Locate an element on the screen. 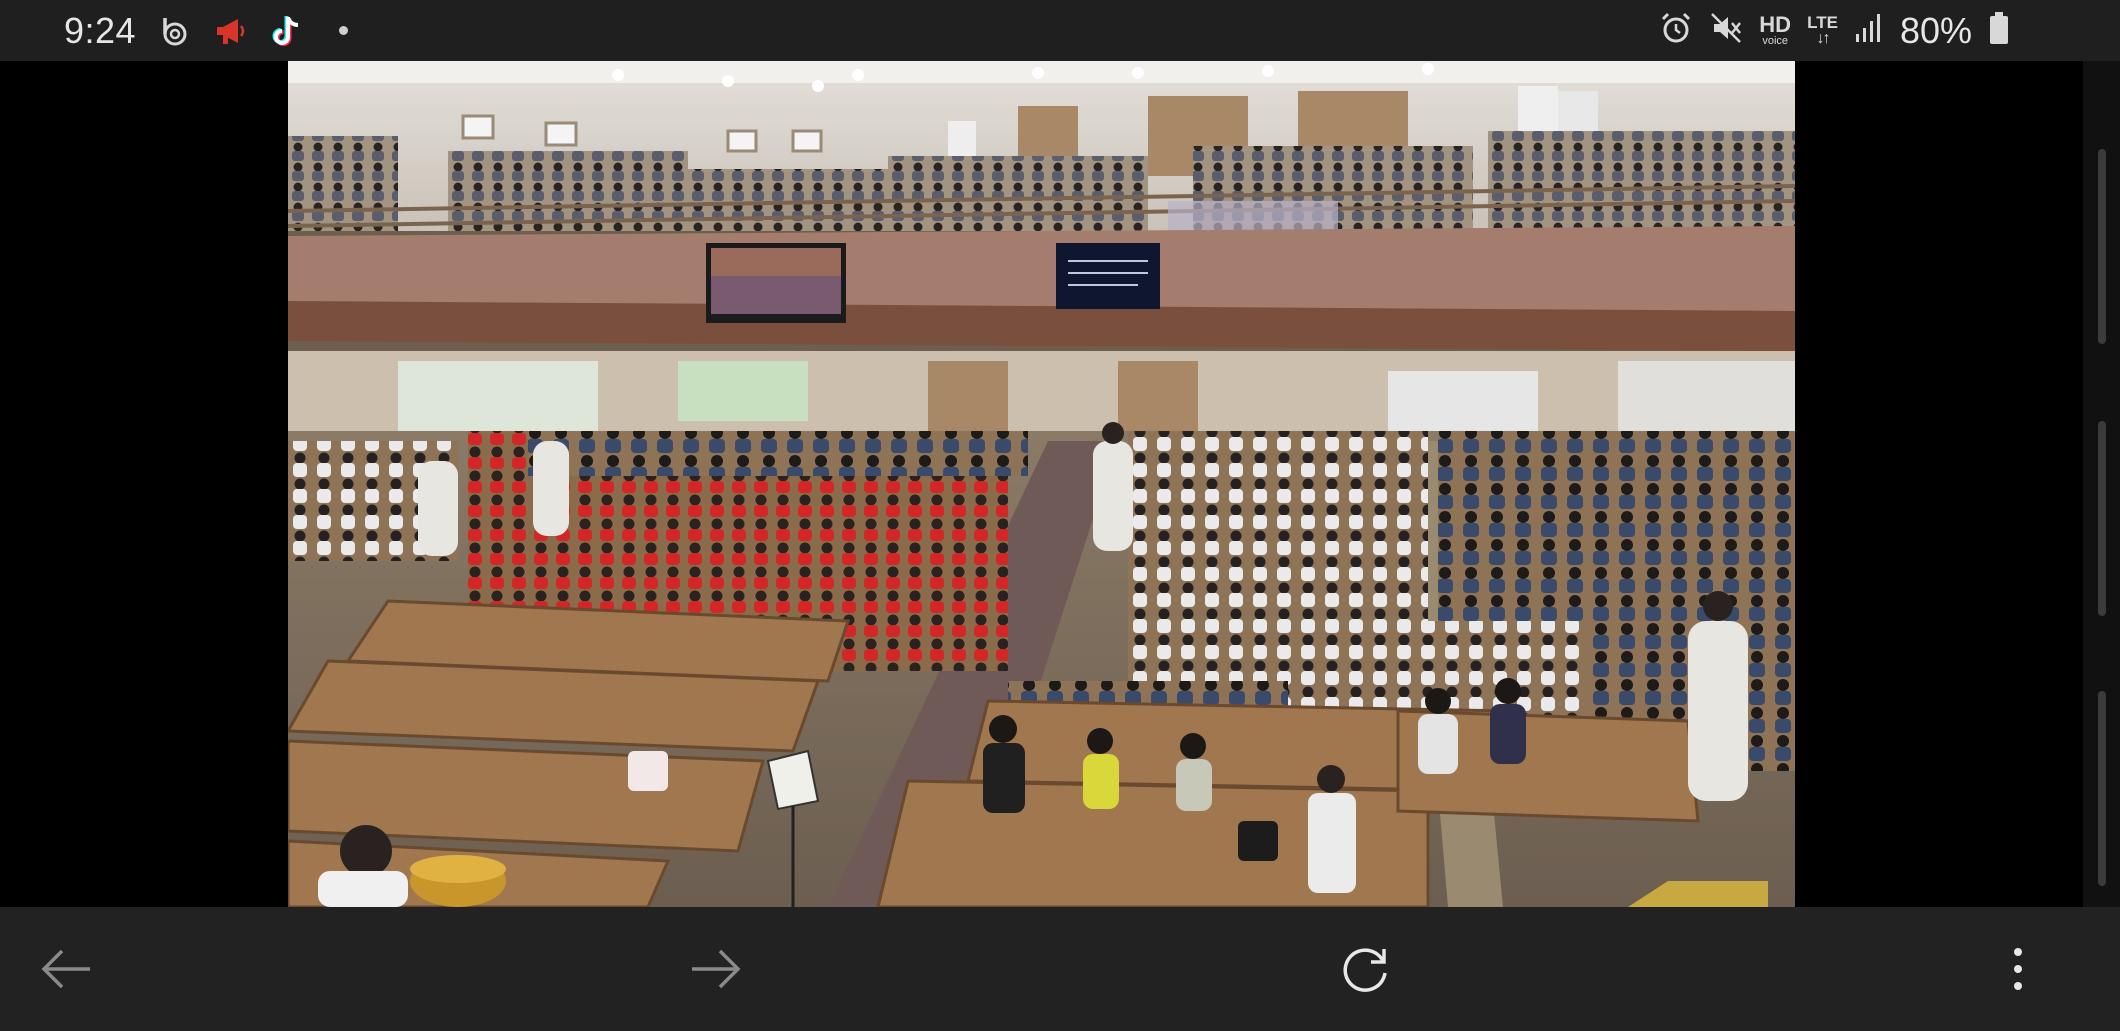 The height and width of the screenshot is (1031, 2120). status-bar: 9:24 HD voice LTE ↓↑ 80% is located at coordinates (1060, 30).